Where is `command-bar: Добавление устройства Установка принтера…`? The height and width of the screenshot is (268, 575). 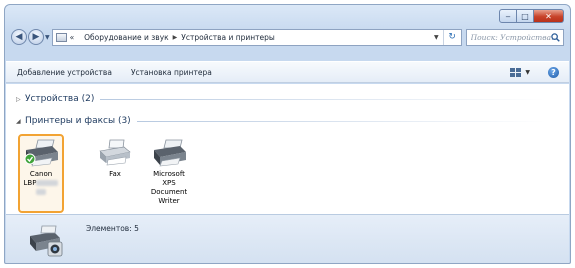
command-bar: Добавление устройства Установка принтера… is located at coordinates (287, 72).